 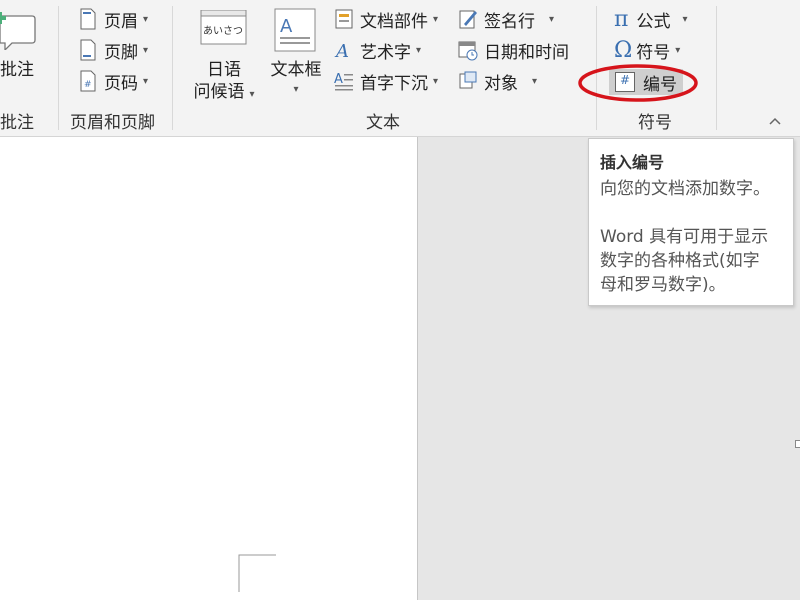 What do you see at coordinates (468, 80) in the screenshot?
I see `object-icon` at bounding box center [468, 80].